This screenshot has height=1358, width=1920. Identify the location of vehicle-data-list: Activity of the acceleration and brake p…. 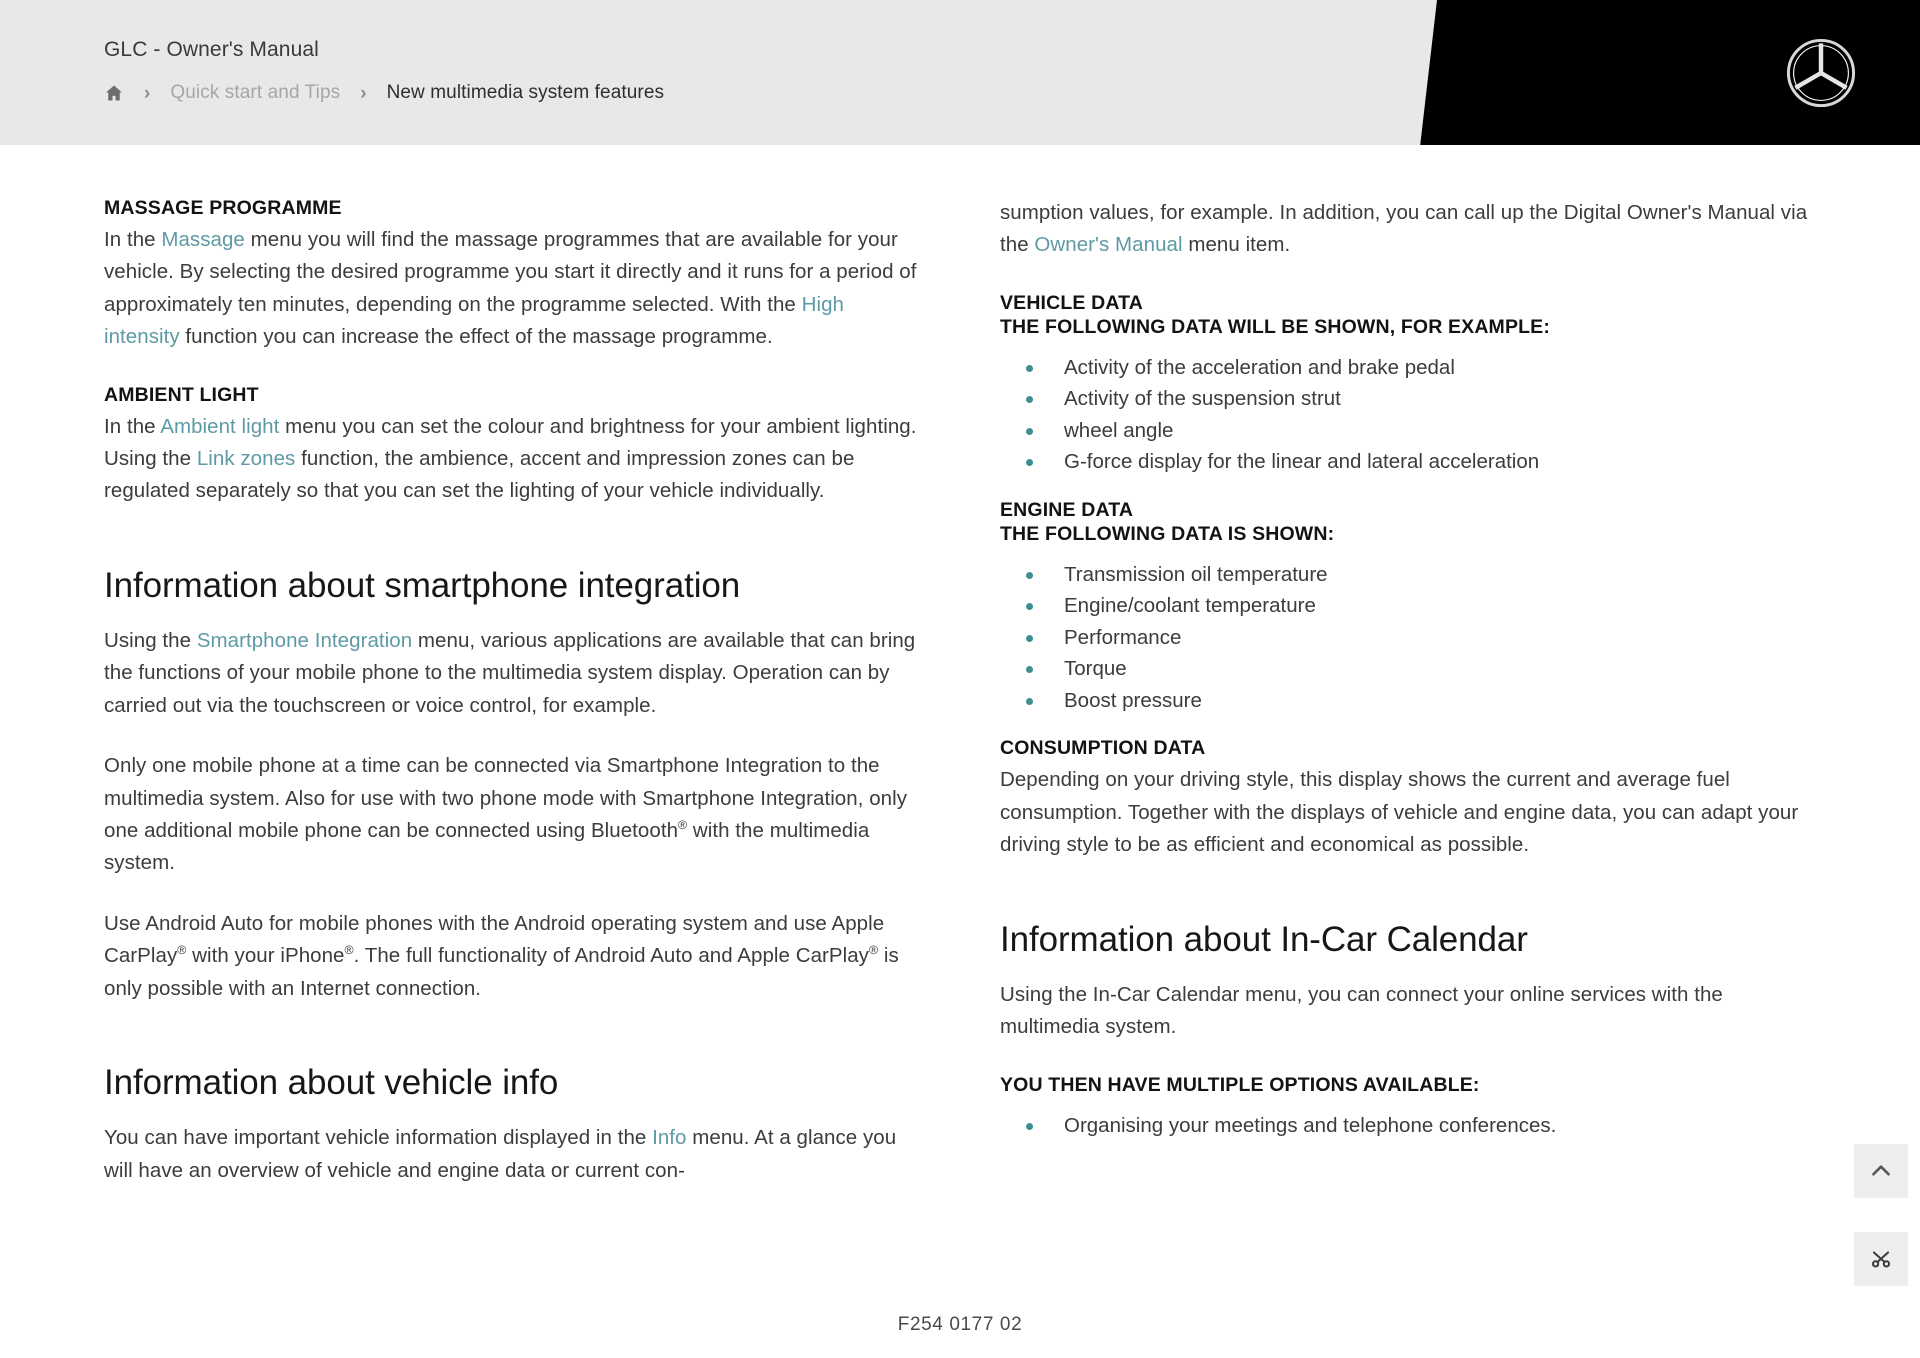
(1410, 415).